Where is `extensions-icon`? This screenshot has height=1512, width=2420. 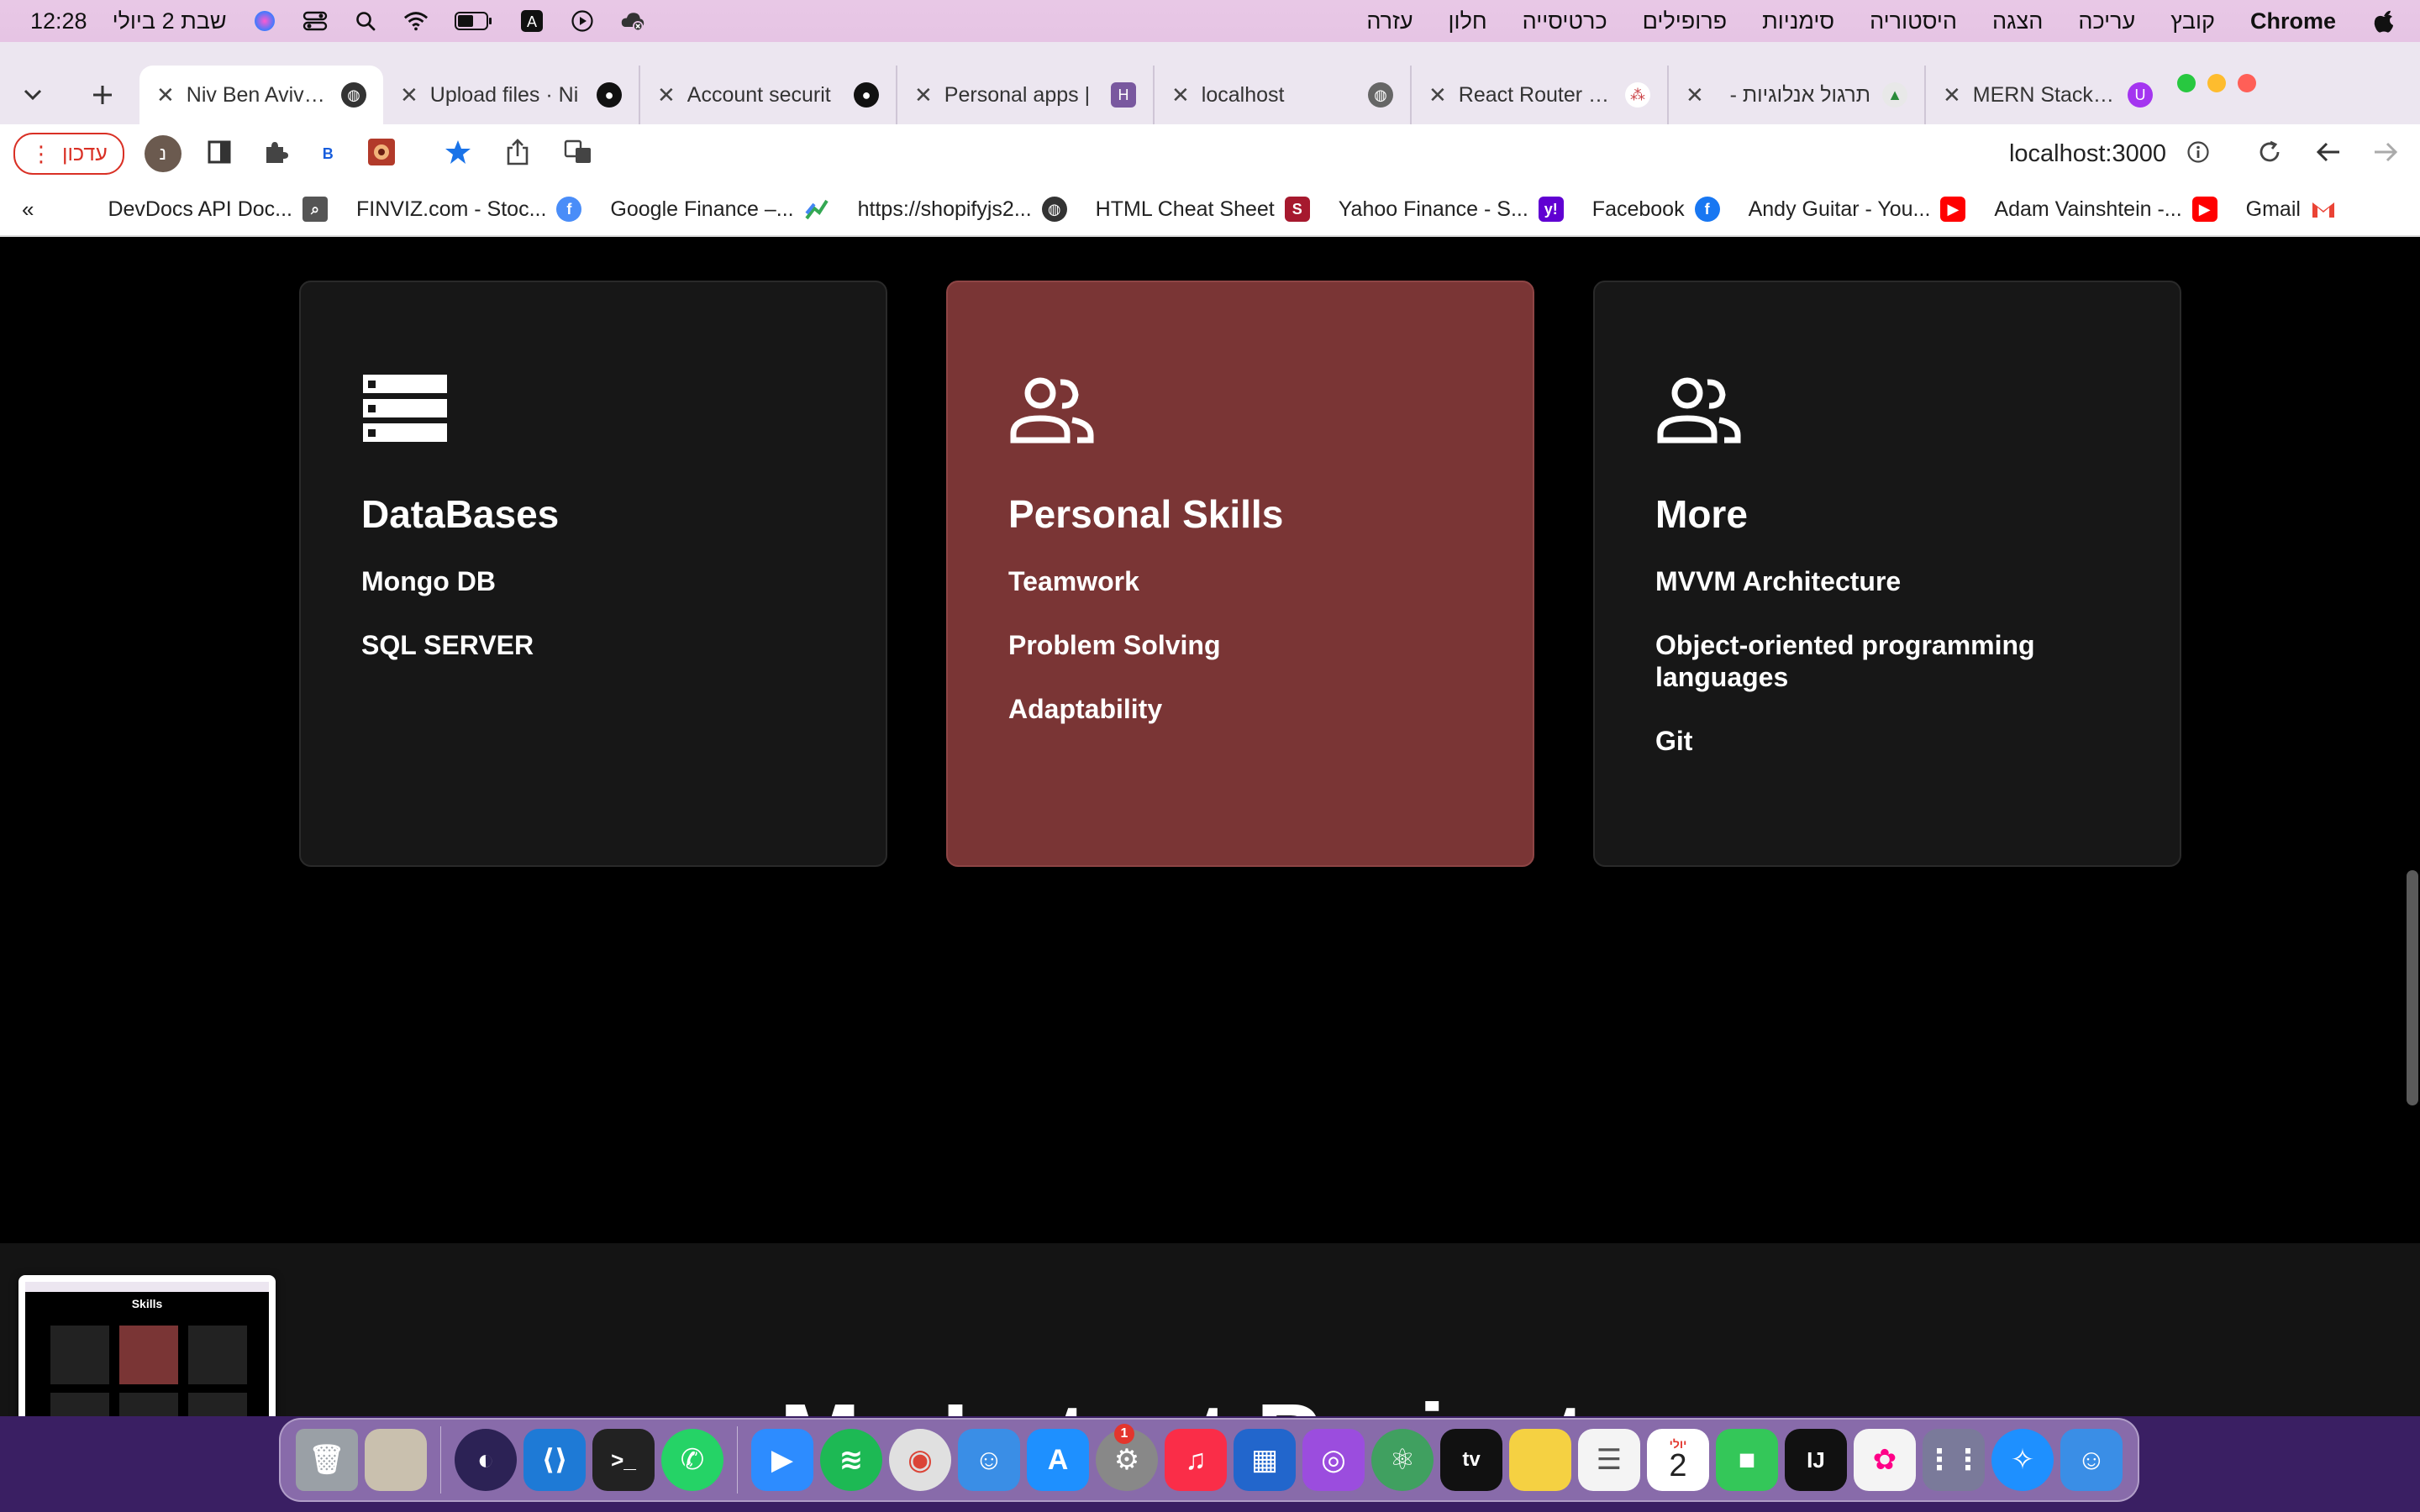
extensions-icon is located at coordinates (276, 154).